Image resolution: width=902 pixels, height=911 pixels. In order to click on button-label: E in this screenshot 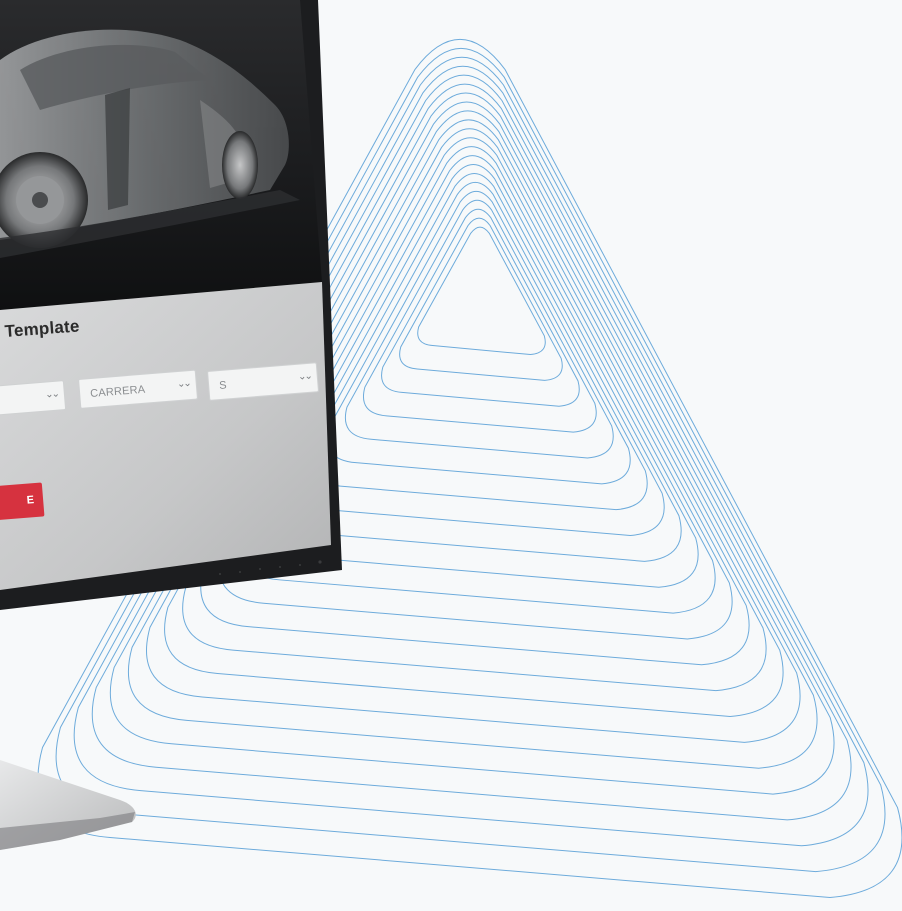, I will do `click(31, 500)`.